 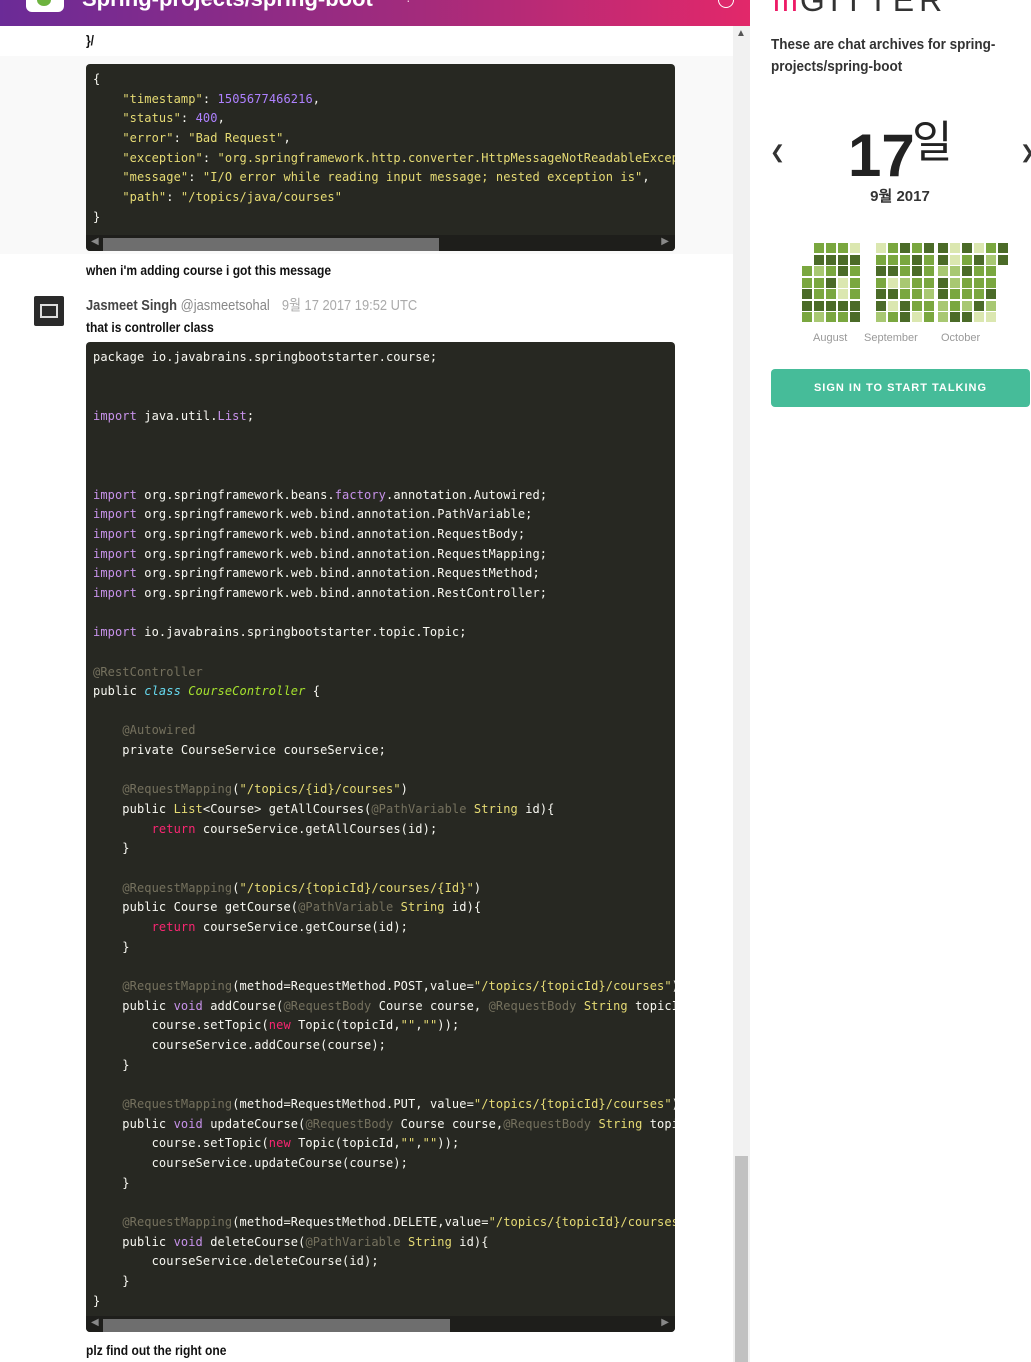 I want to click on globe-icon, so click(x=726, y=4).